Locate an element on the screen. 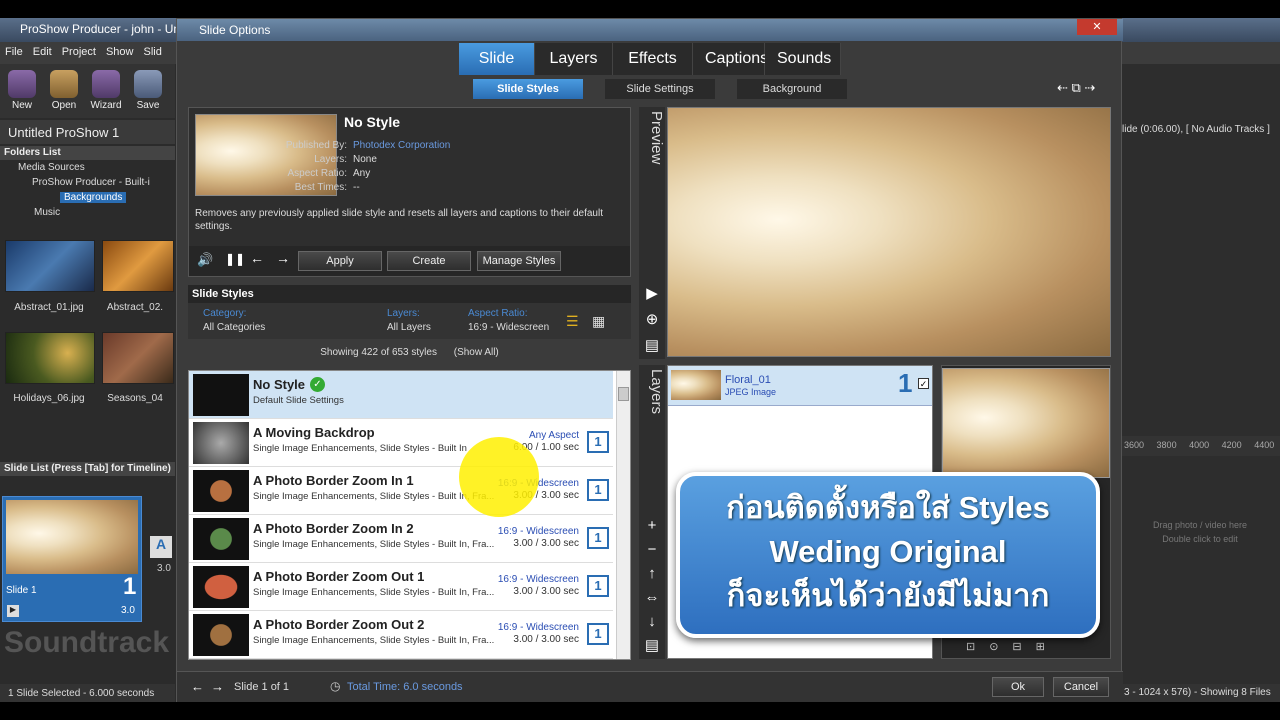  menu-edit: Edit is located at coordinates (42, 52).